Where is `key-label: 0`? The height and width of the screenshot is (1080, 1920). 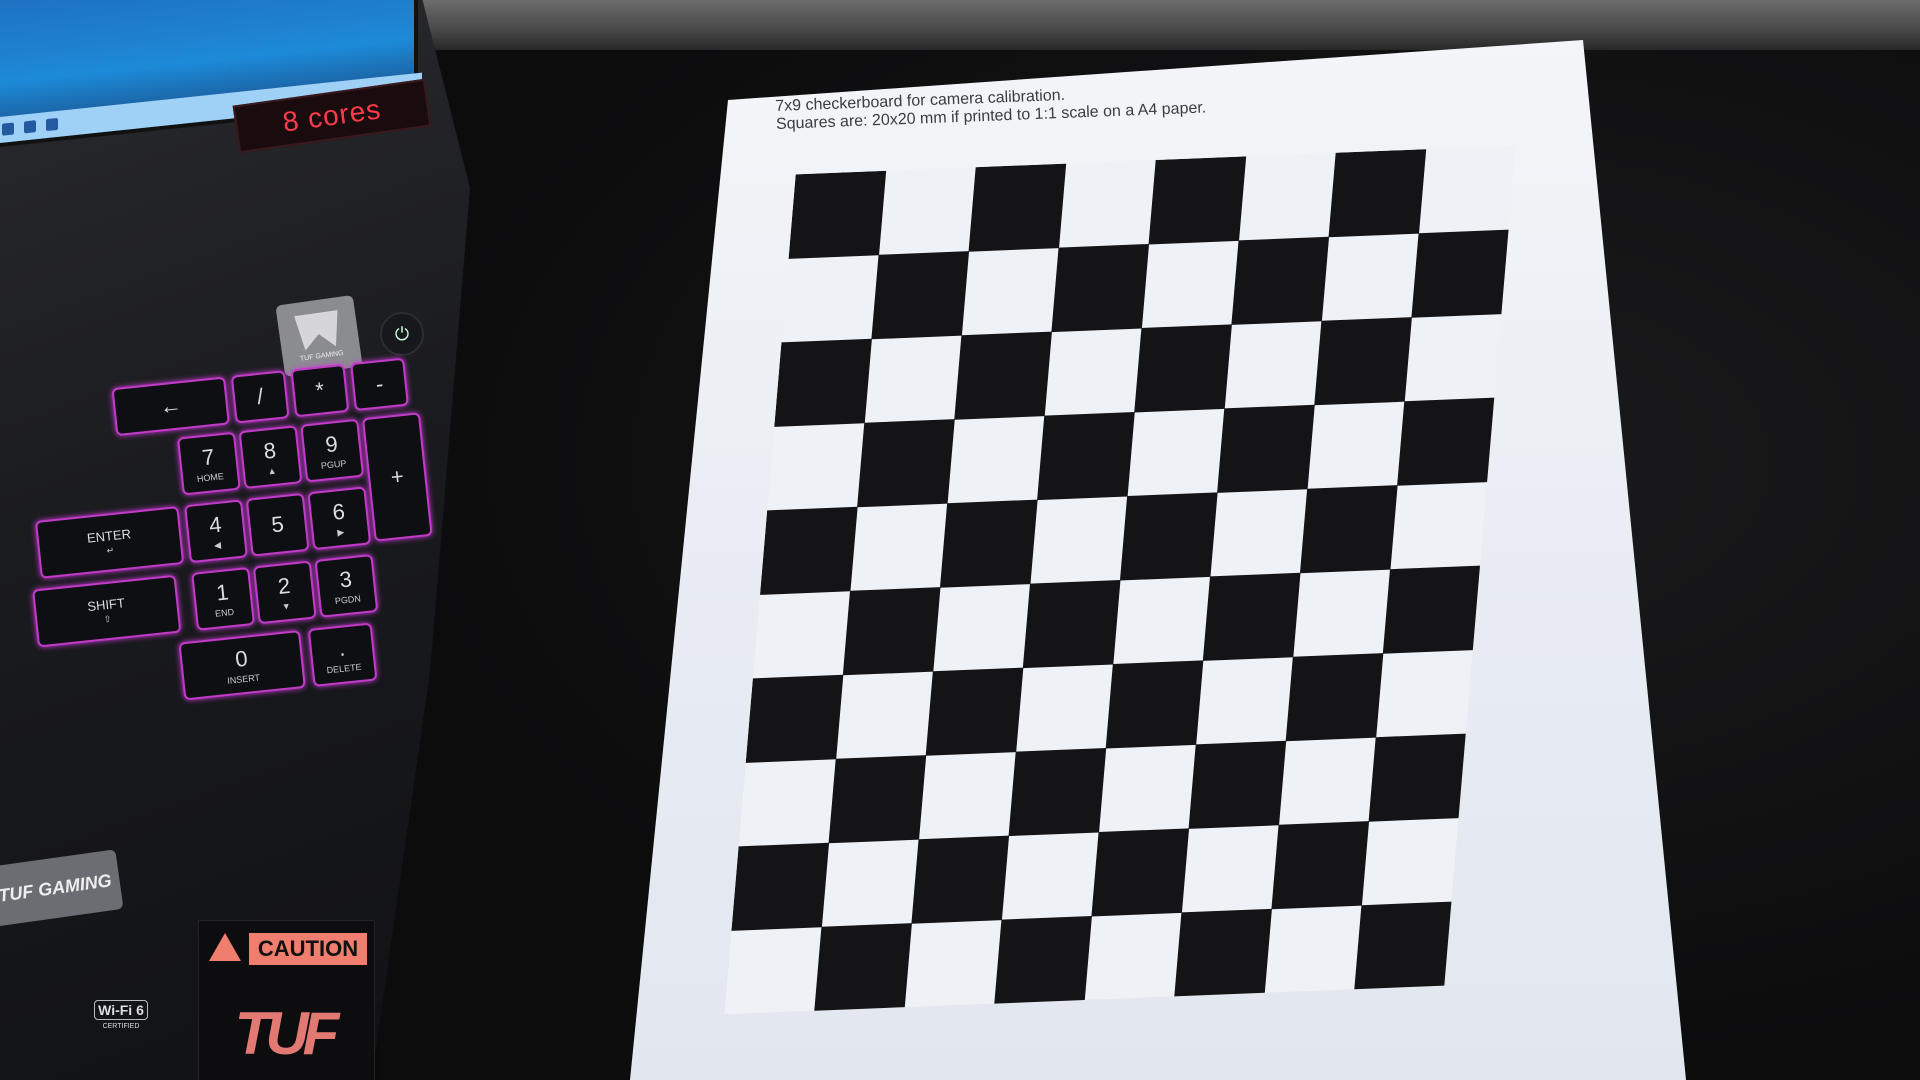
key-label: 0 is located at coordinates (241, 658).